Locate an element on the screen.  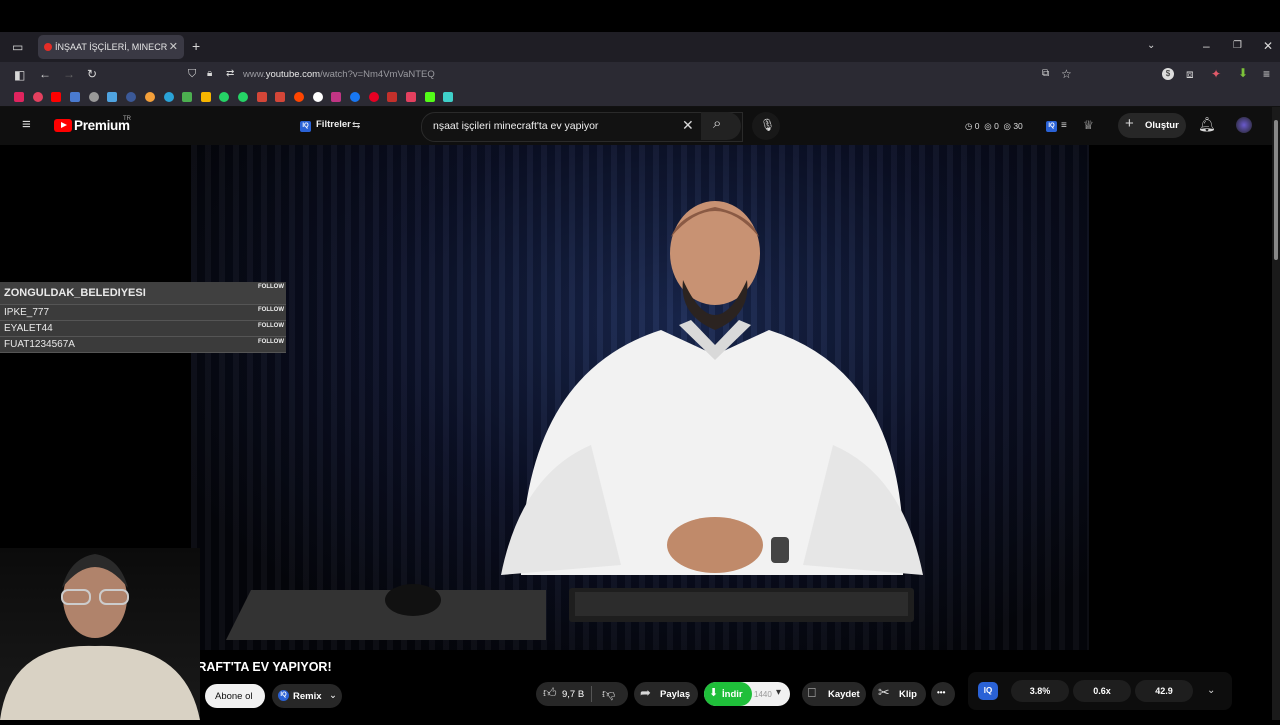
hamburger-menu-icon: ≡ is located at coordinates (26, 124).